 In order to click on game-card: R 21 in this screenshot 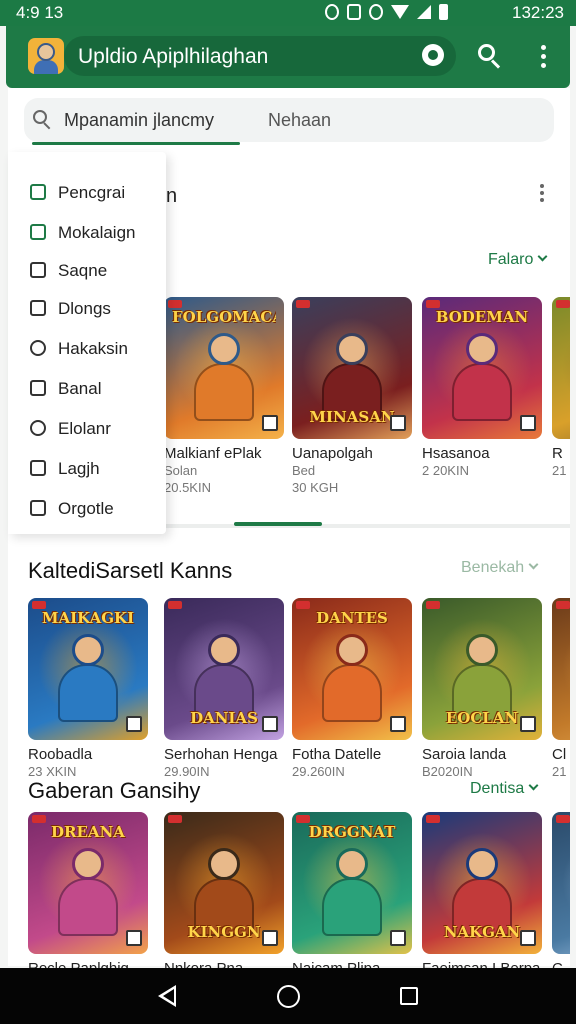, I will do `click(561, 388)`.